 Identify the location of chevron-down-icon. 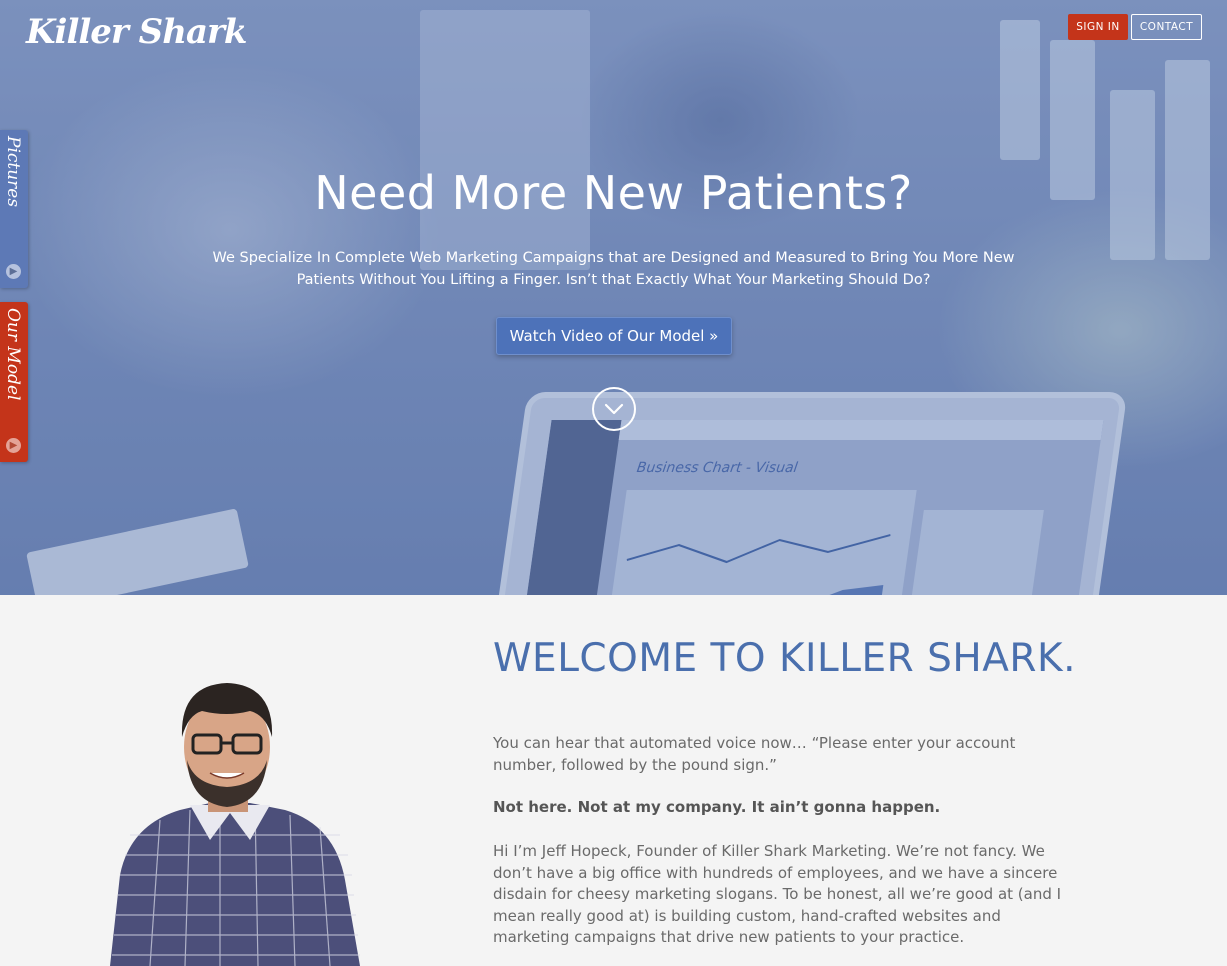
(614, 409).